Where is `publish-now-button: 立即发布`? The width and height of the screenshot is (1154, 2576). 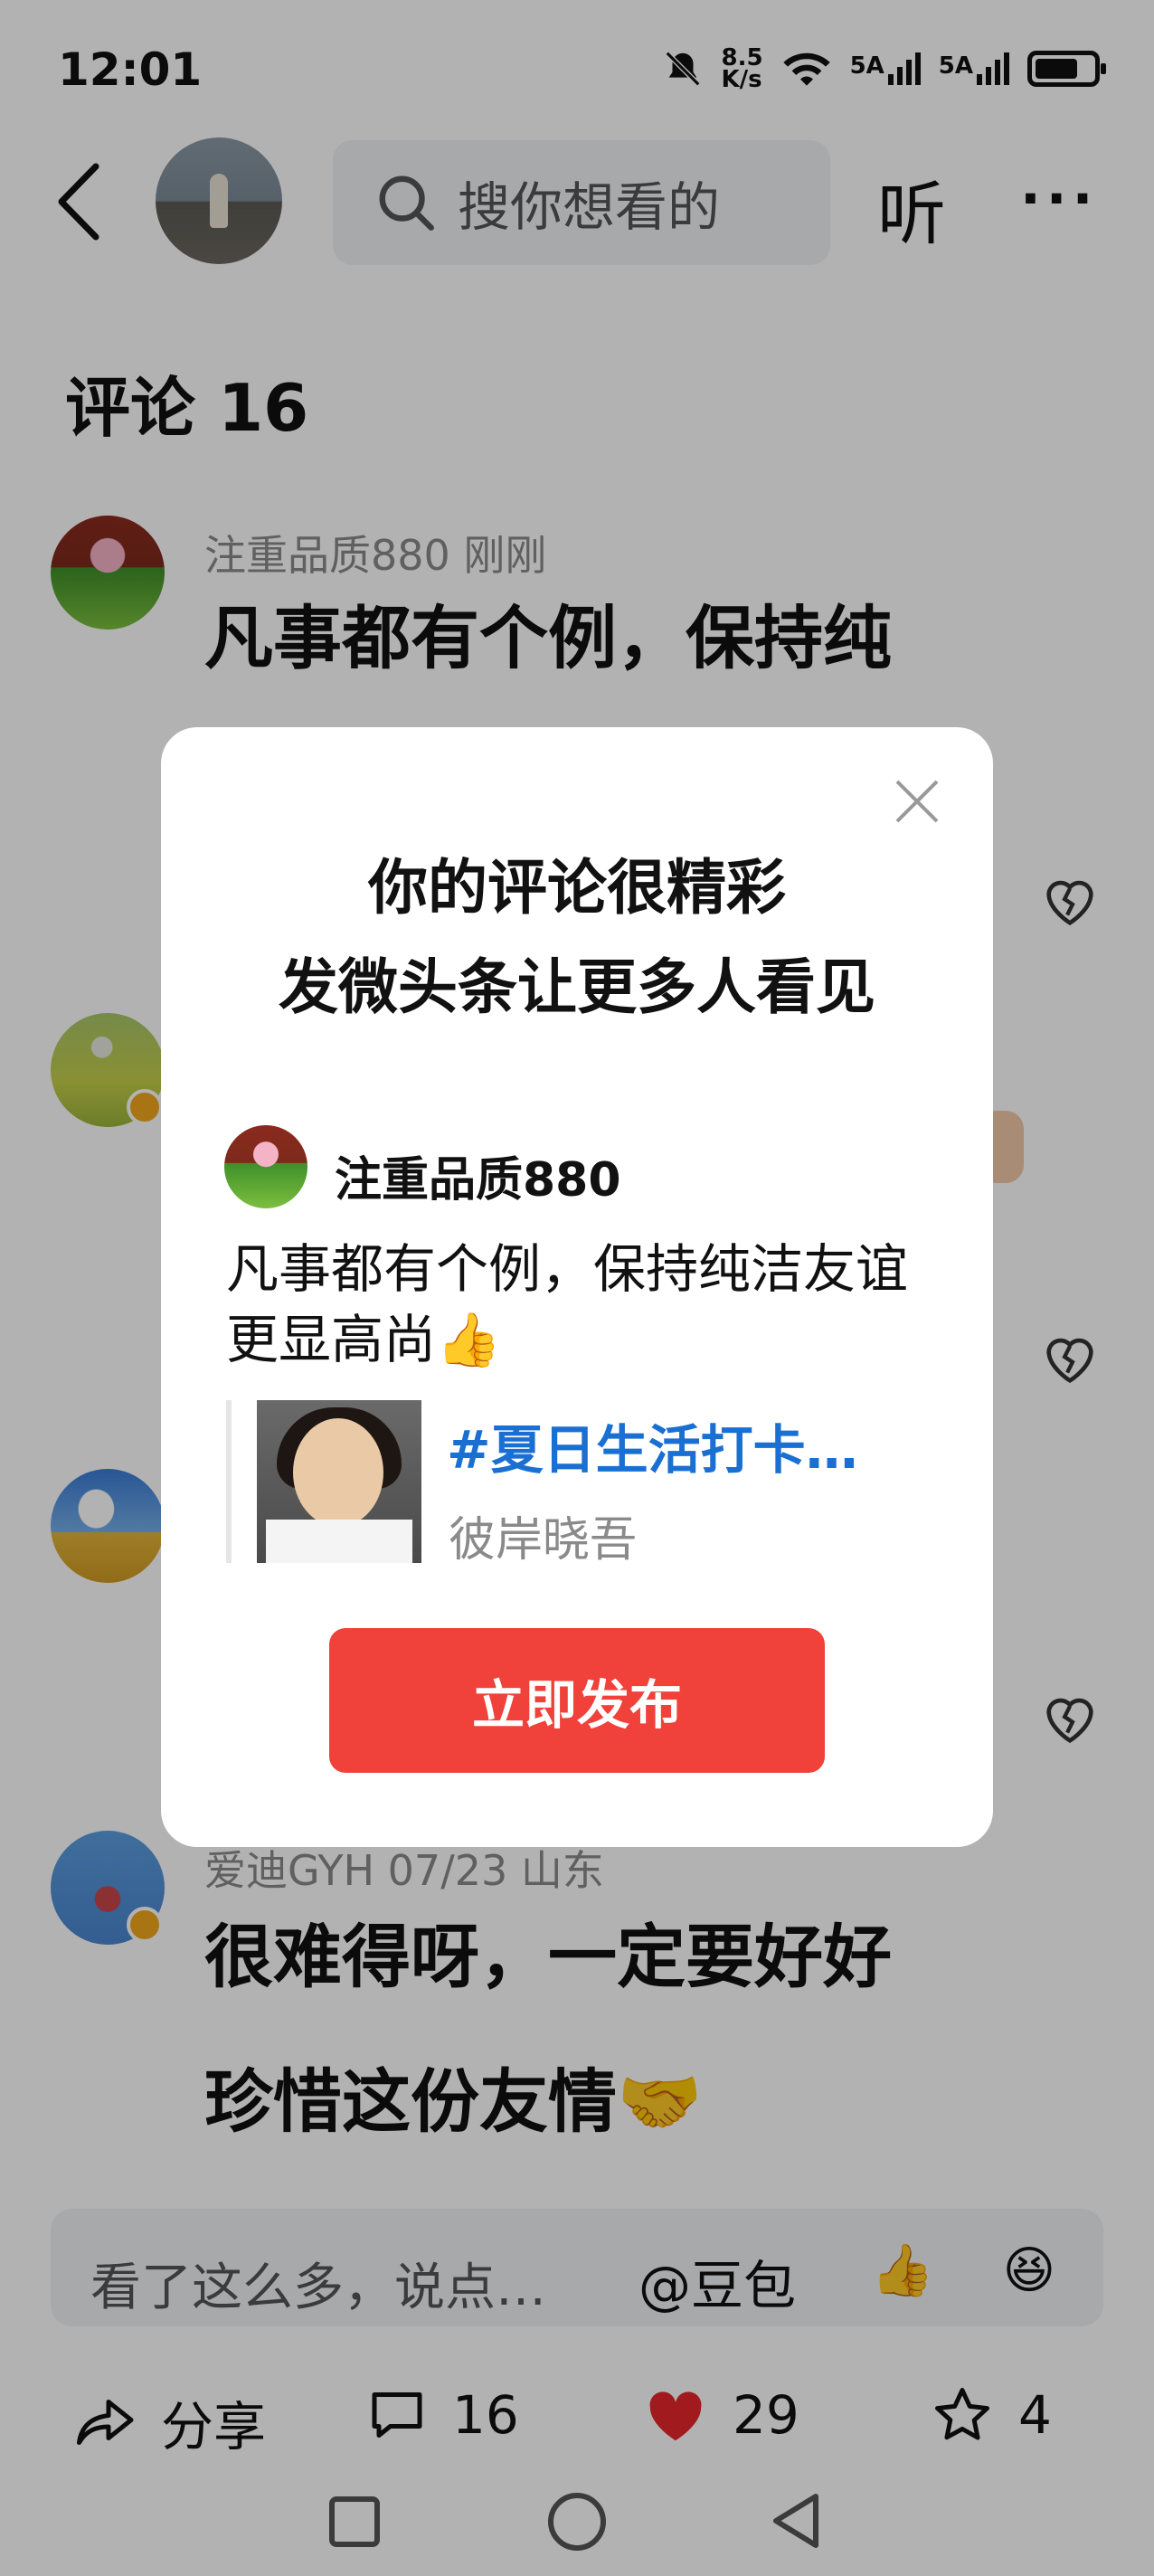 publish-now-button: 立即发布 is located at coordinates (577, 1700).